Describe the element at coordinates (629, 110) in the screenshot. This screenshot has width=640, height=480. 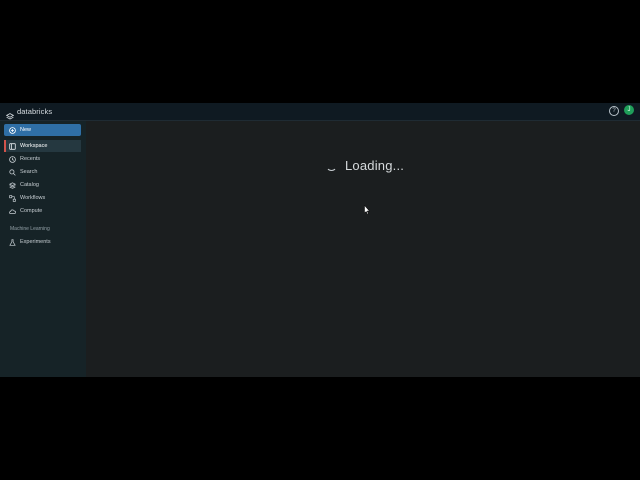
I see `avatar: J` at that location.